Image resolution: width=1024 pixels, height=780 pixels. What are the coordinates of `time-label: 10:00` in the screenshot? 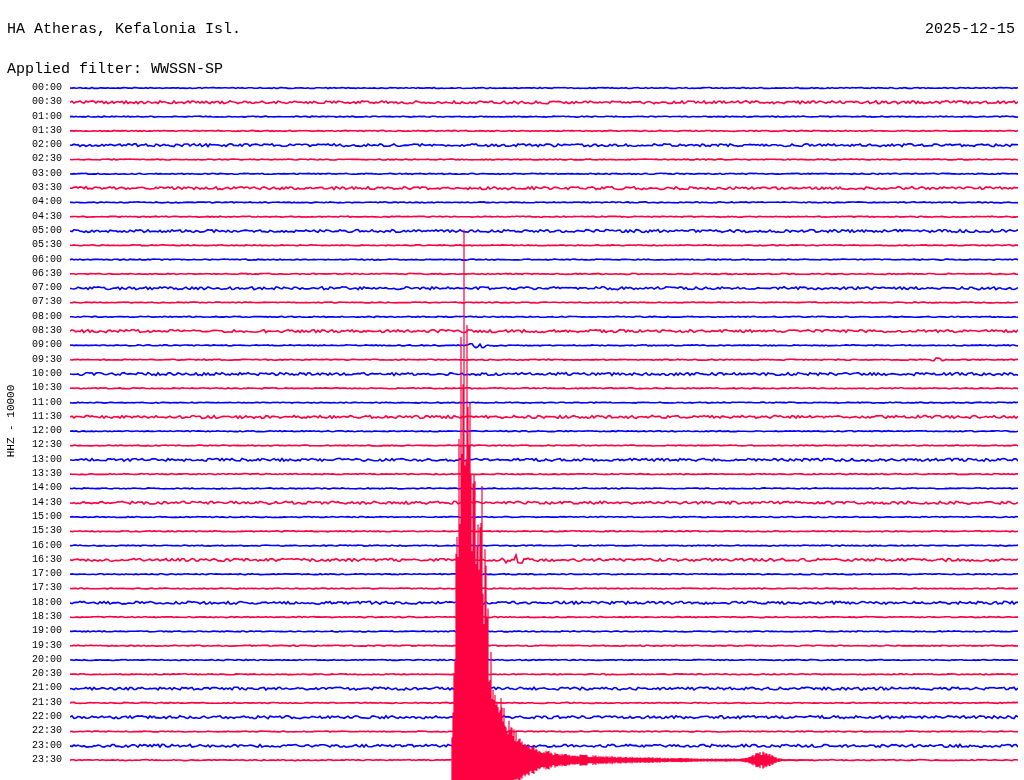 It's located at (46, 373).